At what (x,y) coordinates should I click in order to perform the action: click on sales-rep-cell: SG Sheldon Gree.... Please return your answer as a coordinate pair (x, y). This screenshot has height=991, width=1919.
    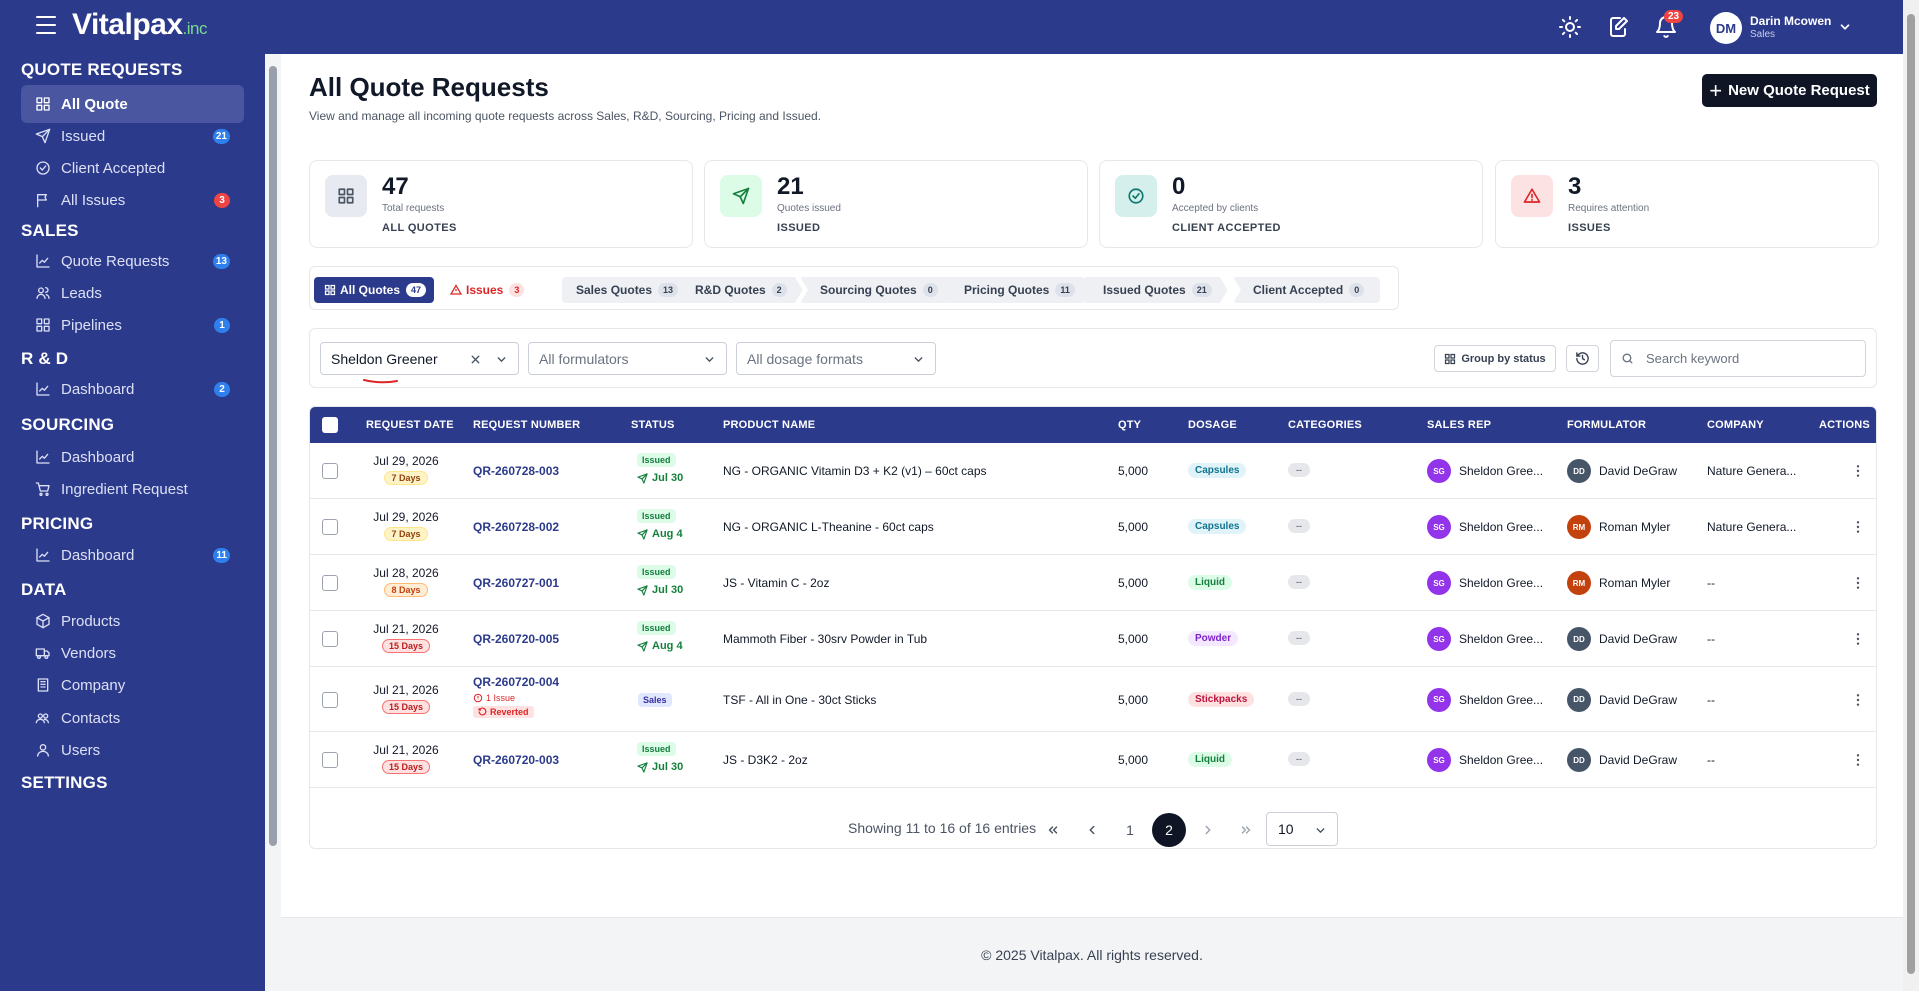
    Looking at the image, I should click on (1485, 639).